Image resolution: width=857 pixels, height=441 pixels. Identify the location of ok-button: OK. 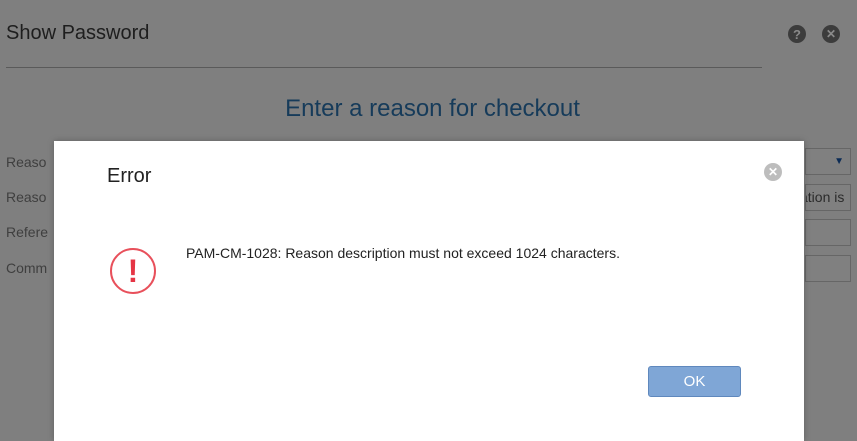
(694, 381).